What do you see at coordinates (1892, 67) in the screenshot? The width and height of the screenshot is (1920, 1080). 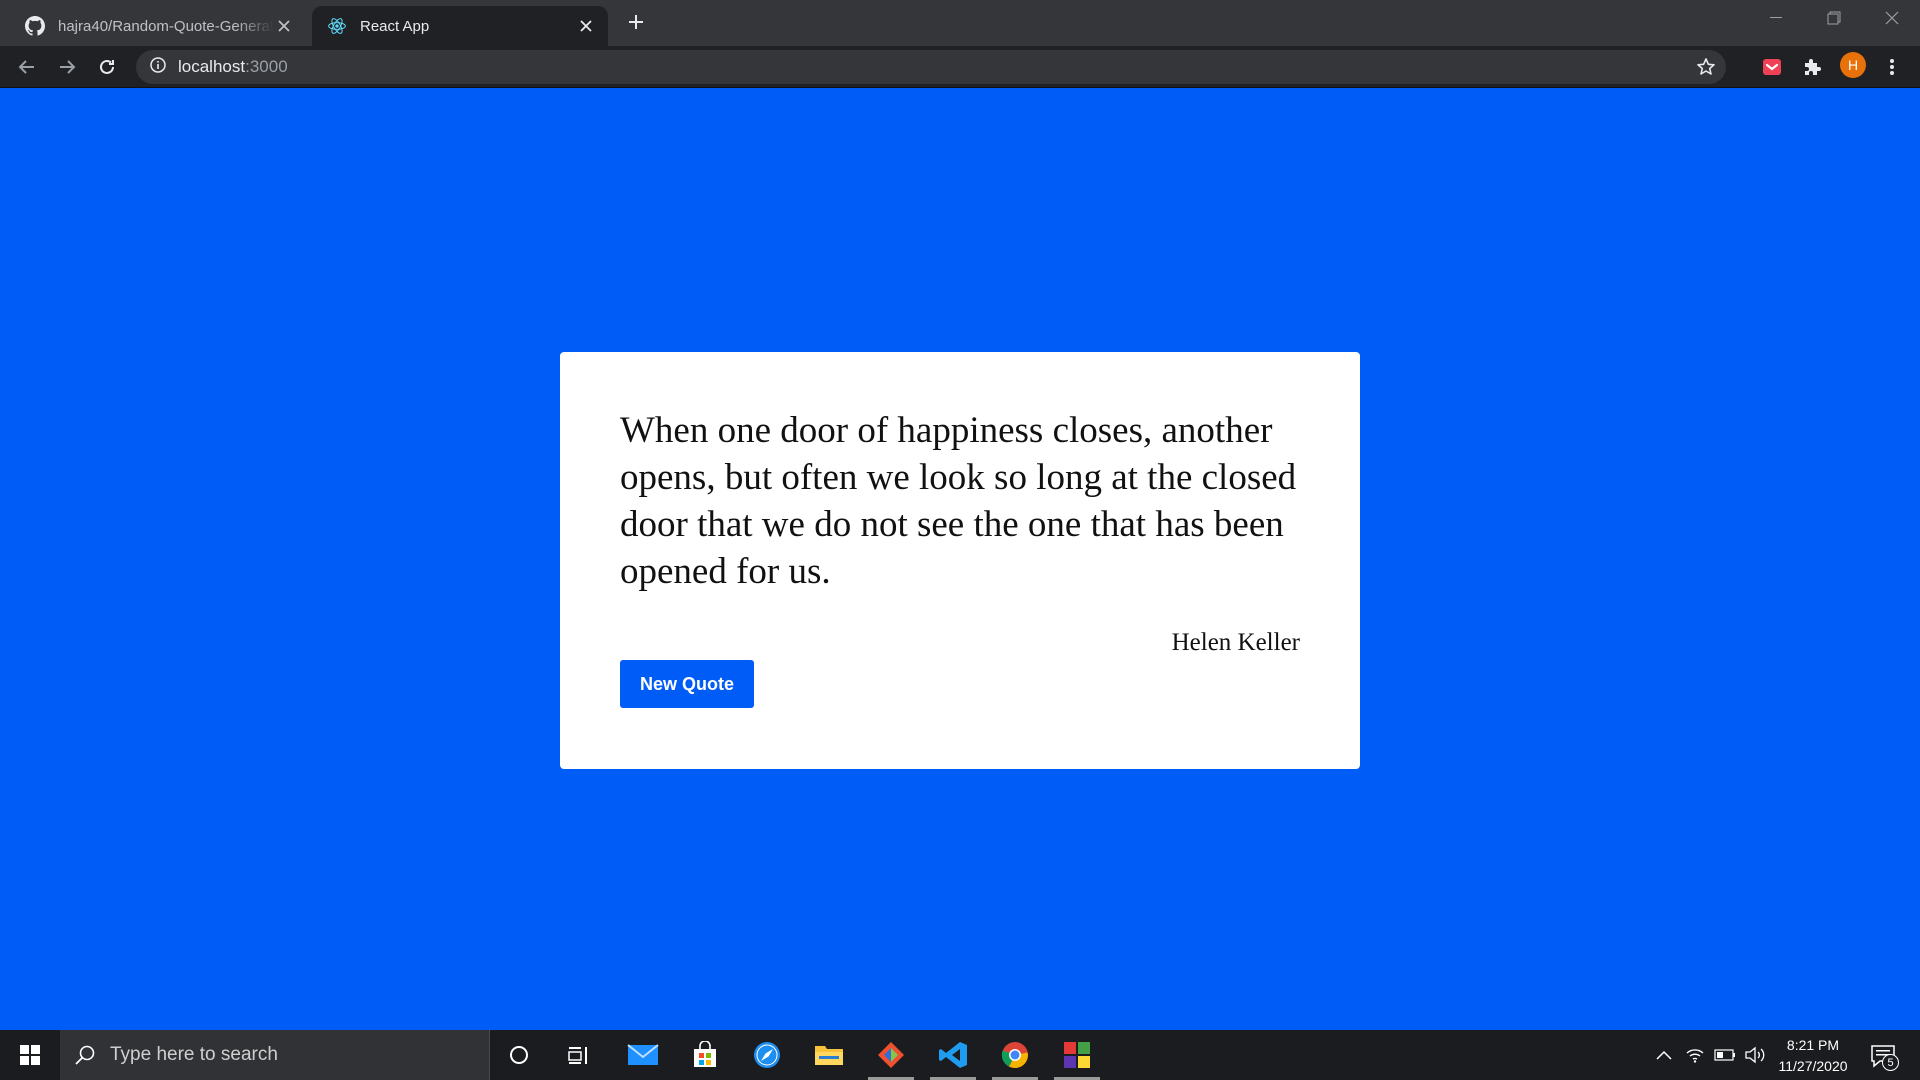 I see `chrome-menu-icon` at bounding box center [1892, 67].